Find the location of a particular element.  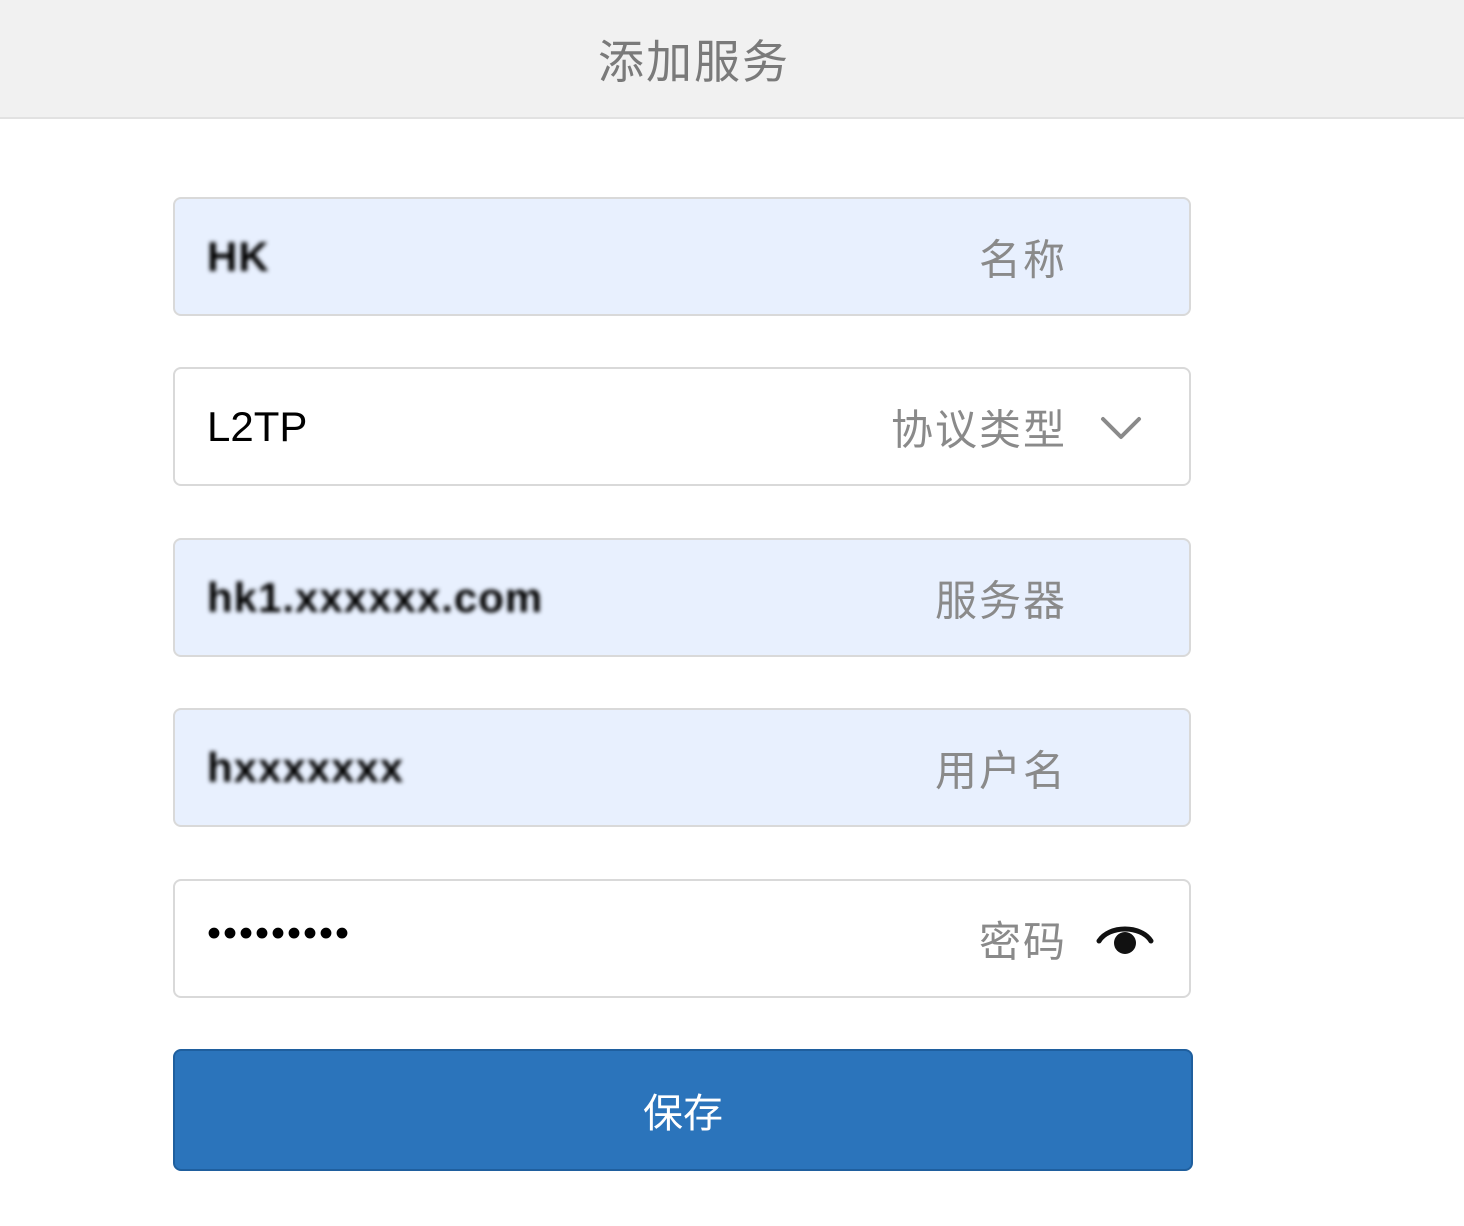

page-header: 添加服务 is located at coordinates (732, 59).